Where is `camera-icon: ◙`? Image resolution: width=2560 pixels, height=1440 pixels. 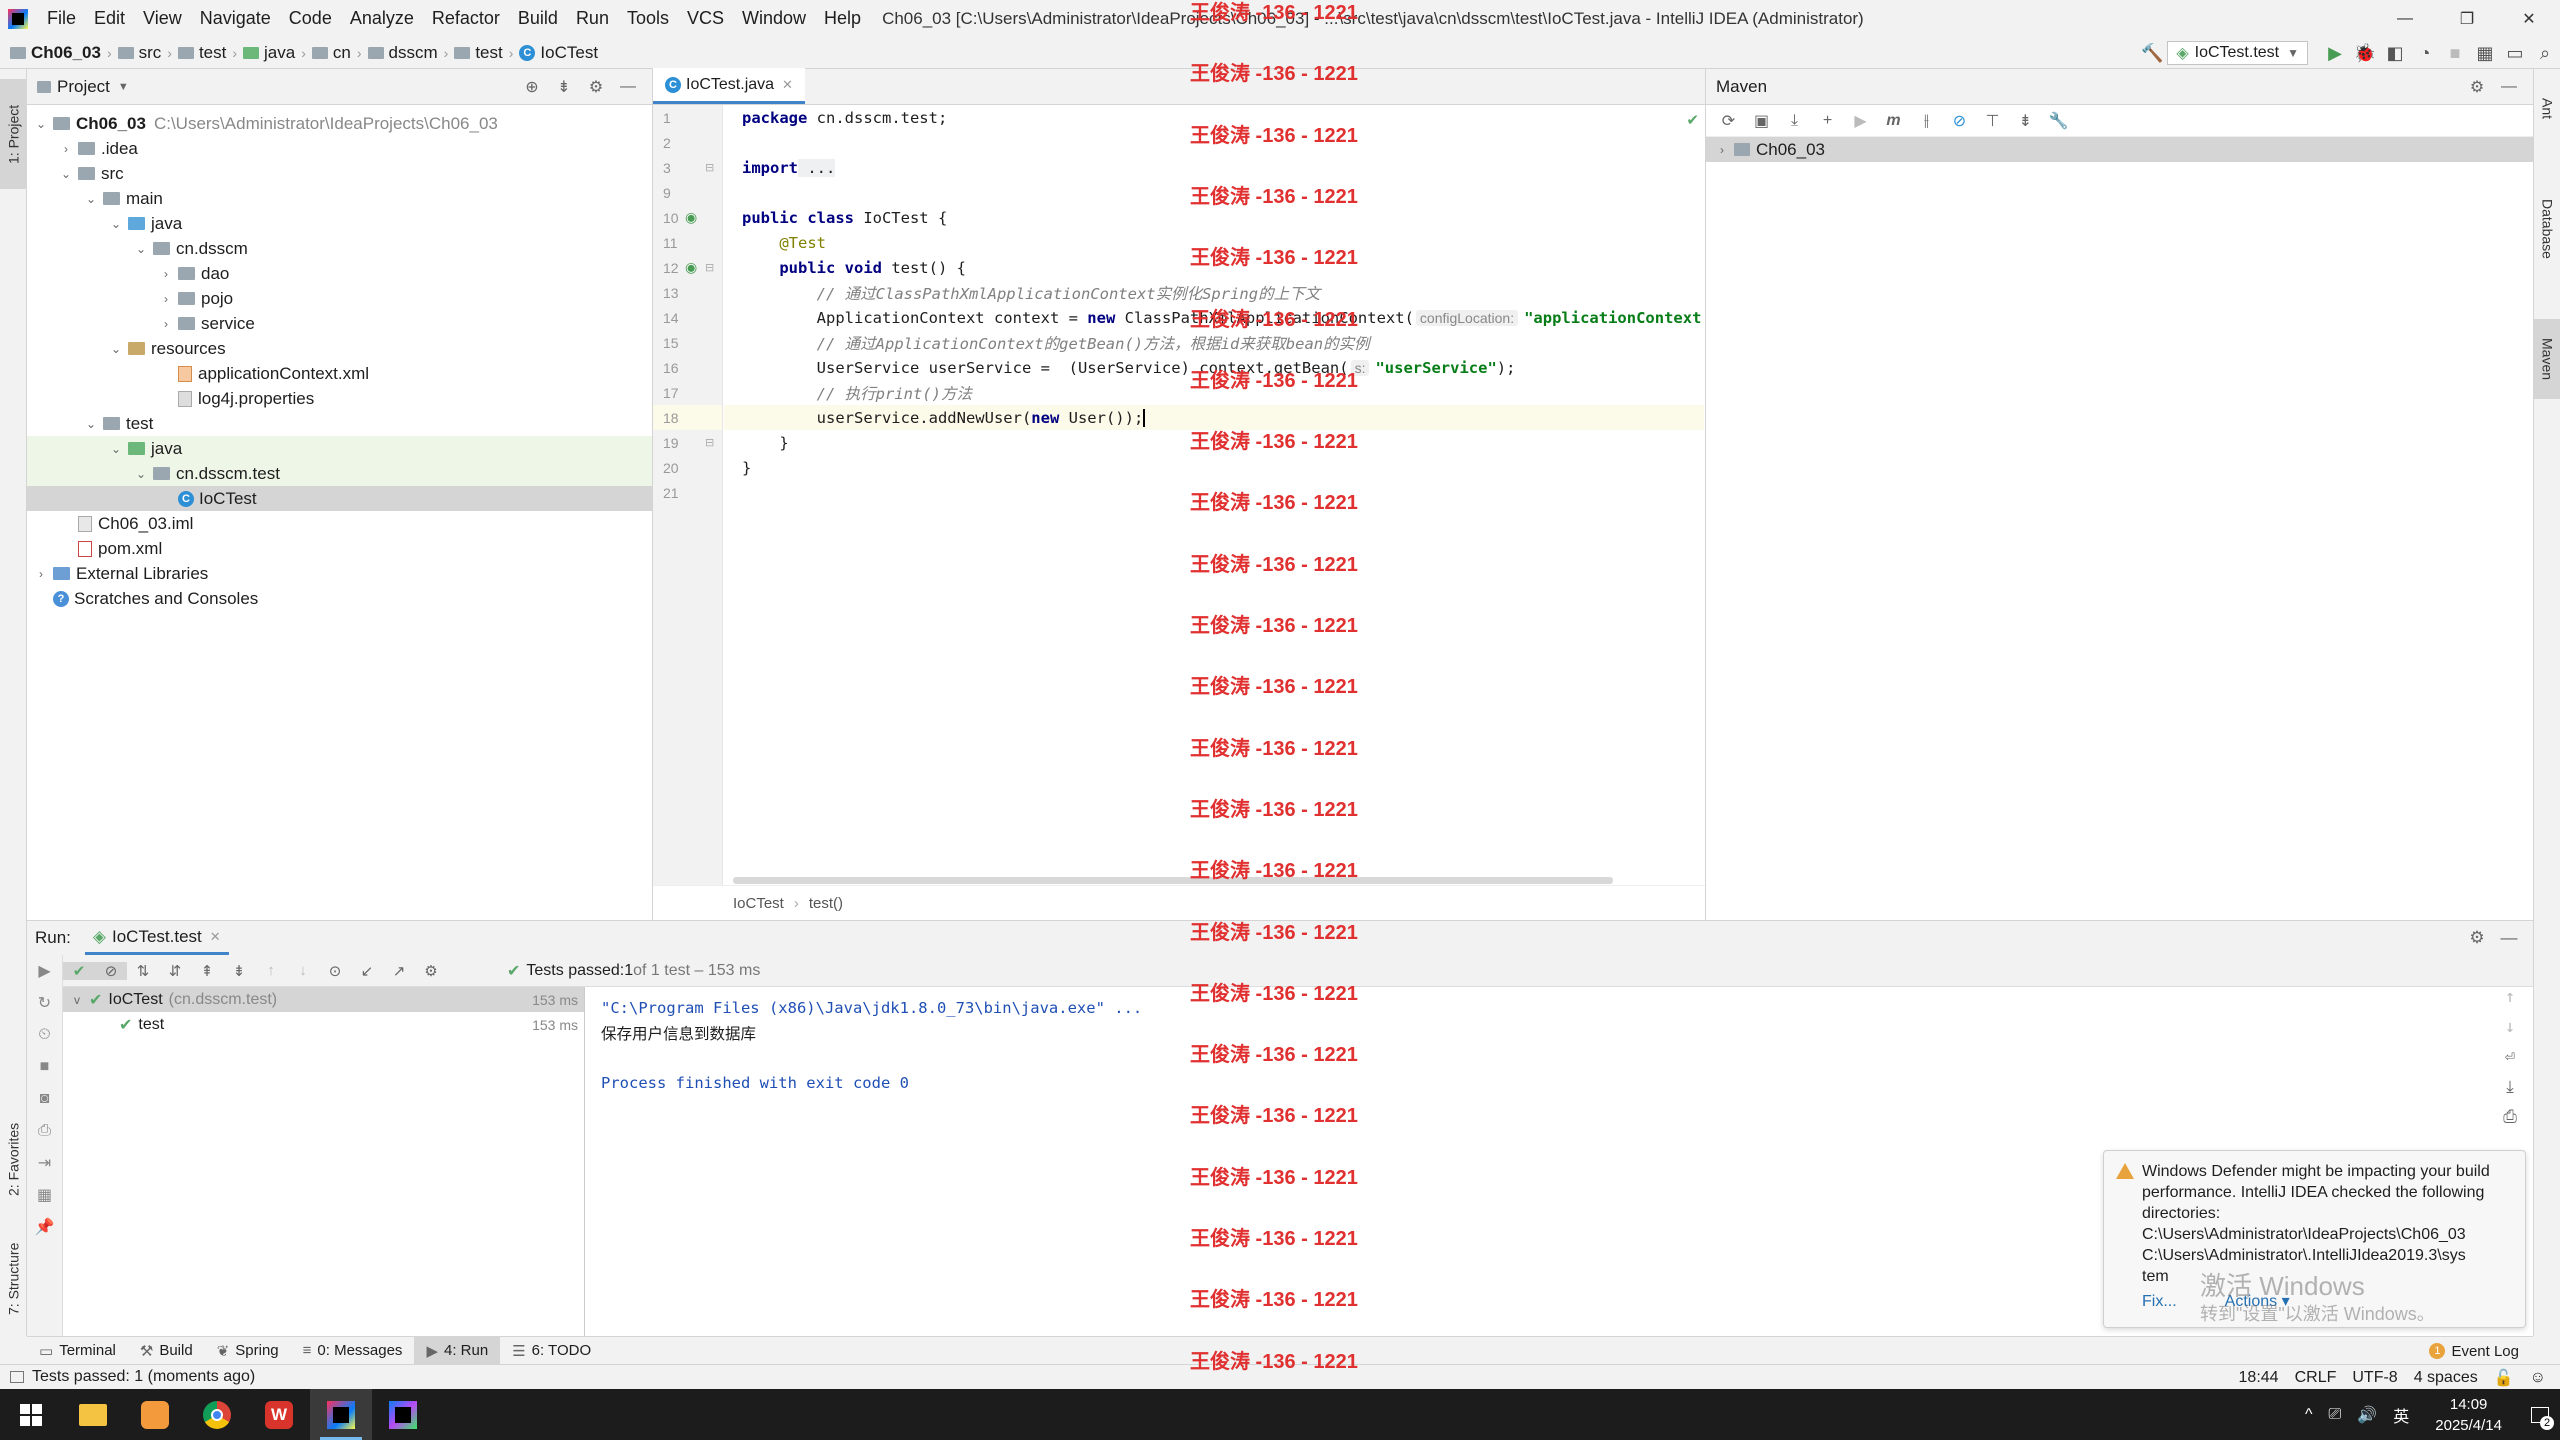
camera-icon: ◙ is located at coordinates (44, 1099).